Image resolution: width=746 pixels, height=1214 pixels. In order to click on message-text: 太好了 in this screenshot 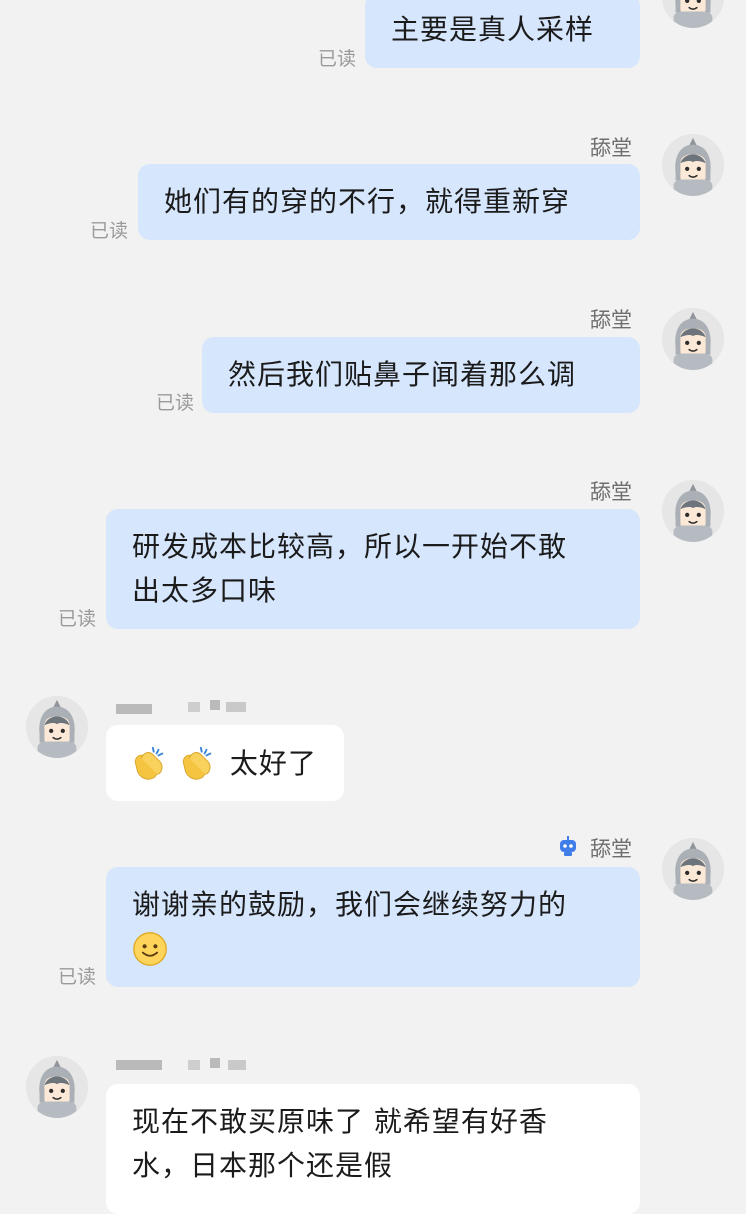, I will do `click(273, 763)`.